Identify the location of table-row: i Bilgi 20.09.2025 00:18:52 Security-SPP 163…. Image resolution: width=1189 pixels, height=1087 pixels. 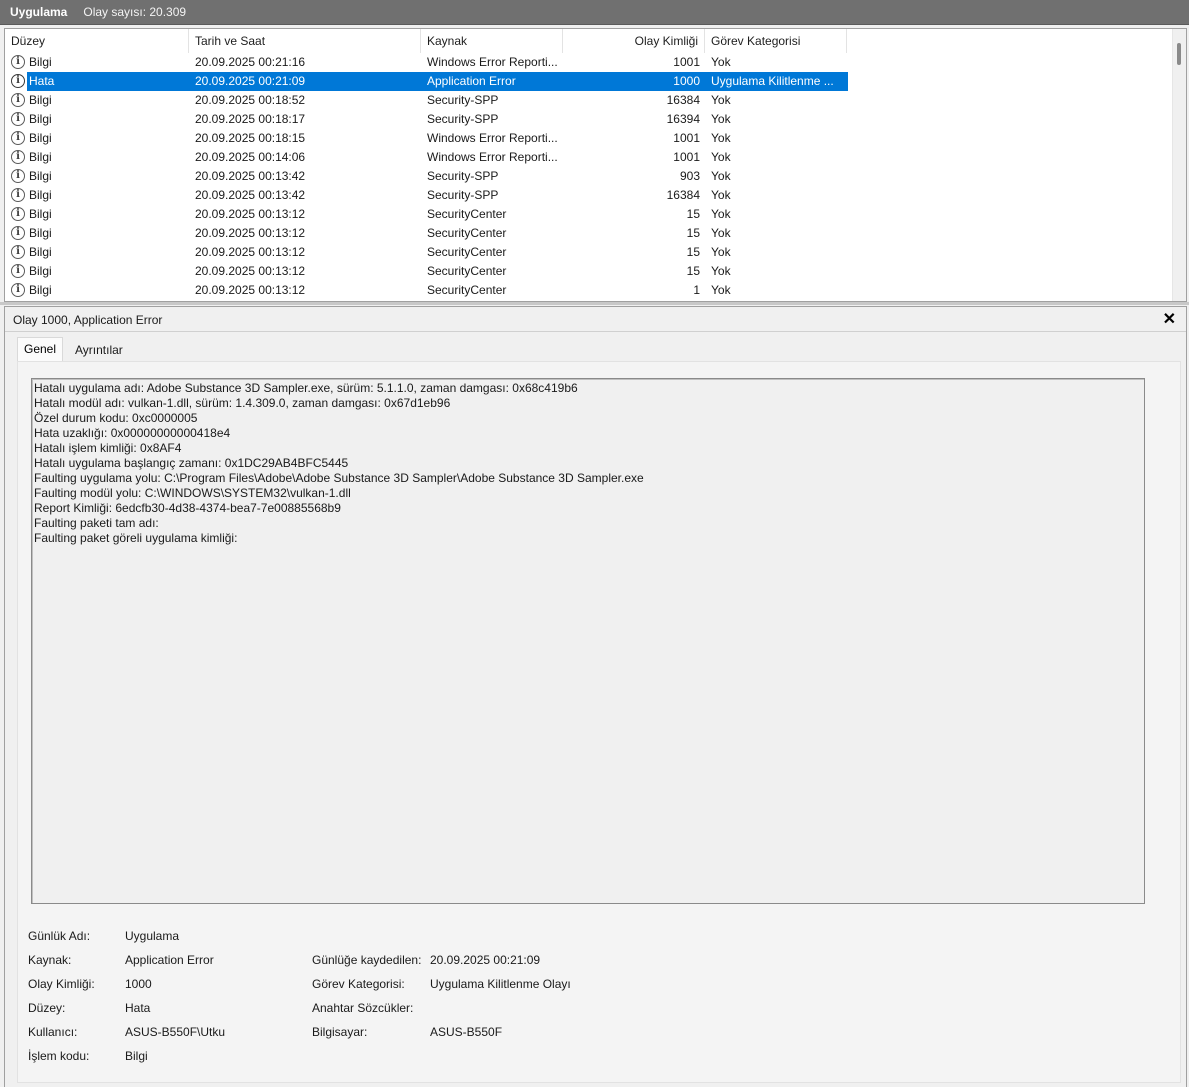
(590, 100).